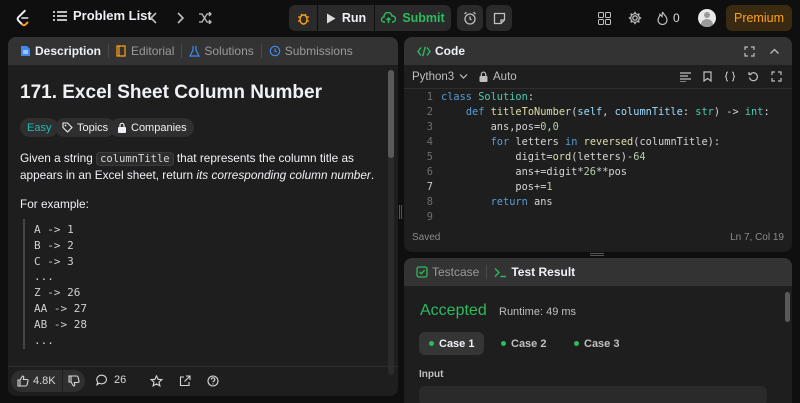  Describe the element at coordinates (749, 51) in the screenshot. I see `maximize-icon` at that location.